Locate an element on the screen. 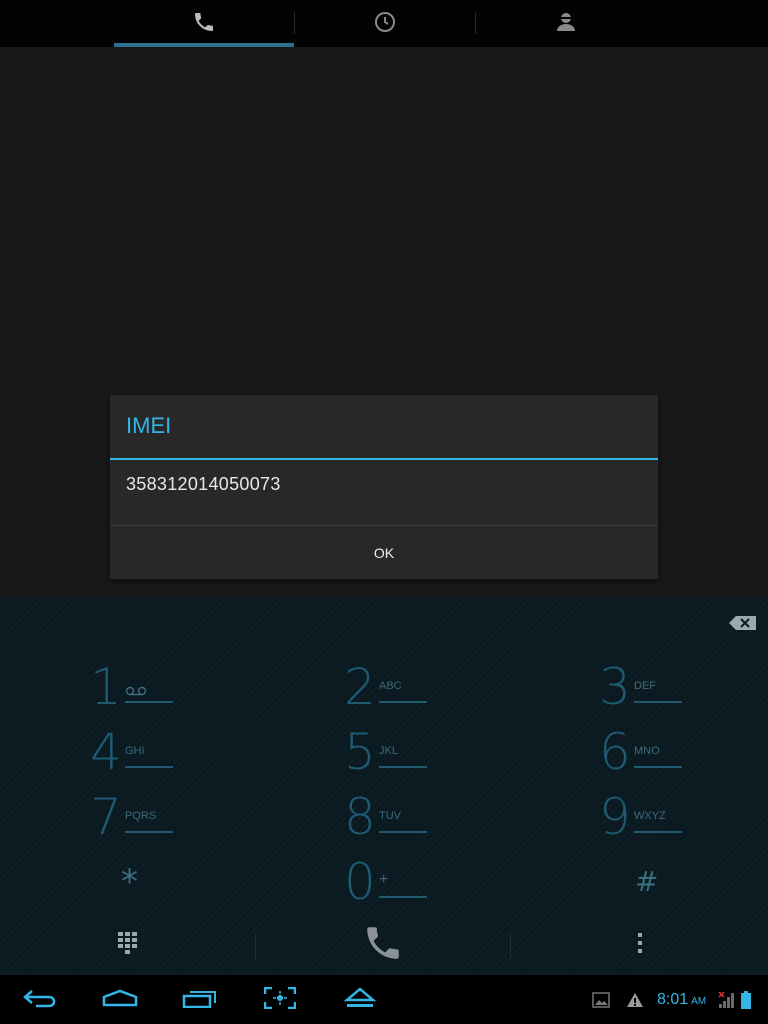 This screenshot has height=1024, width=768. key-letters: ABC is located at coordinates (390, 686).